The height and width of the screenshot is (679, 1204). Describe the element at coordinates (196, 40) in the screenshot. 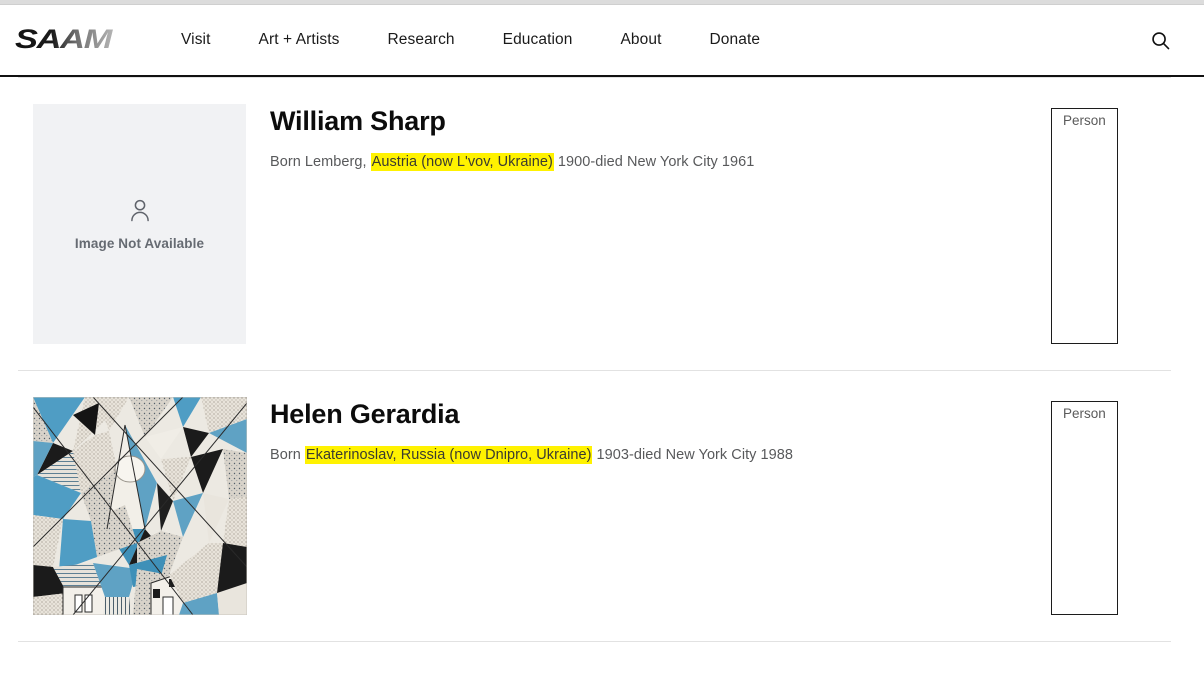

I see `nav-item-visit: Visit` at that location.